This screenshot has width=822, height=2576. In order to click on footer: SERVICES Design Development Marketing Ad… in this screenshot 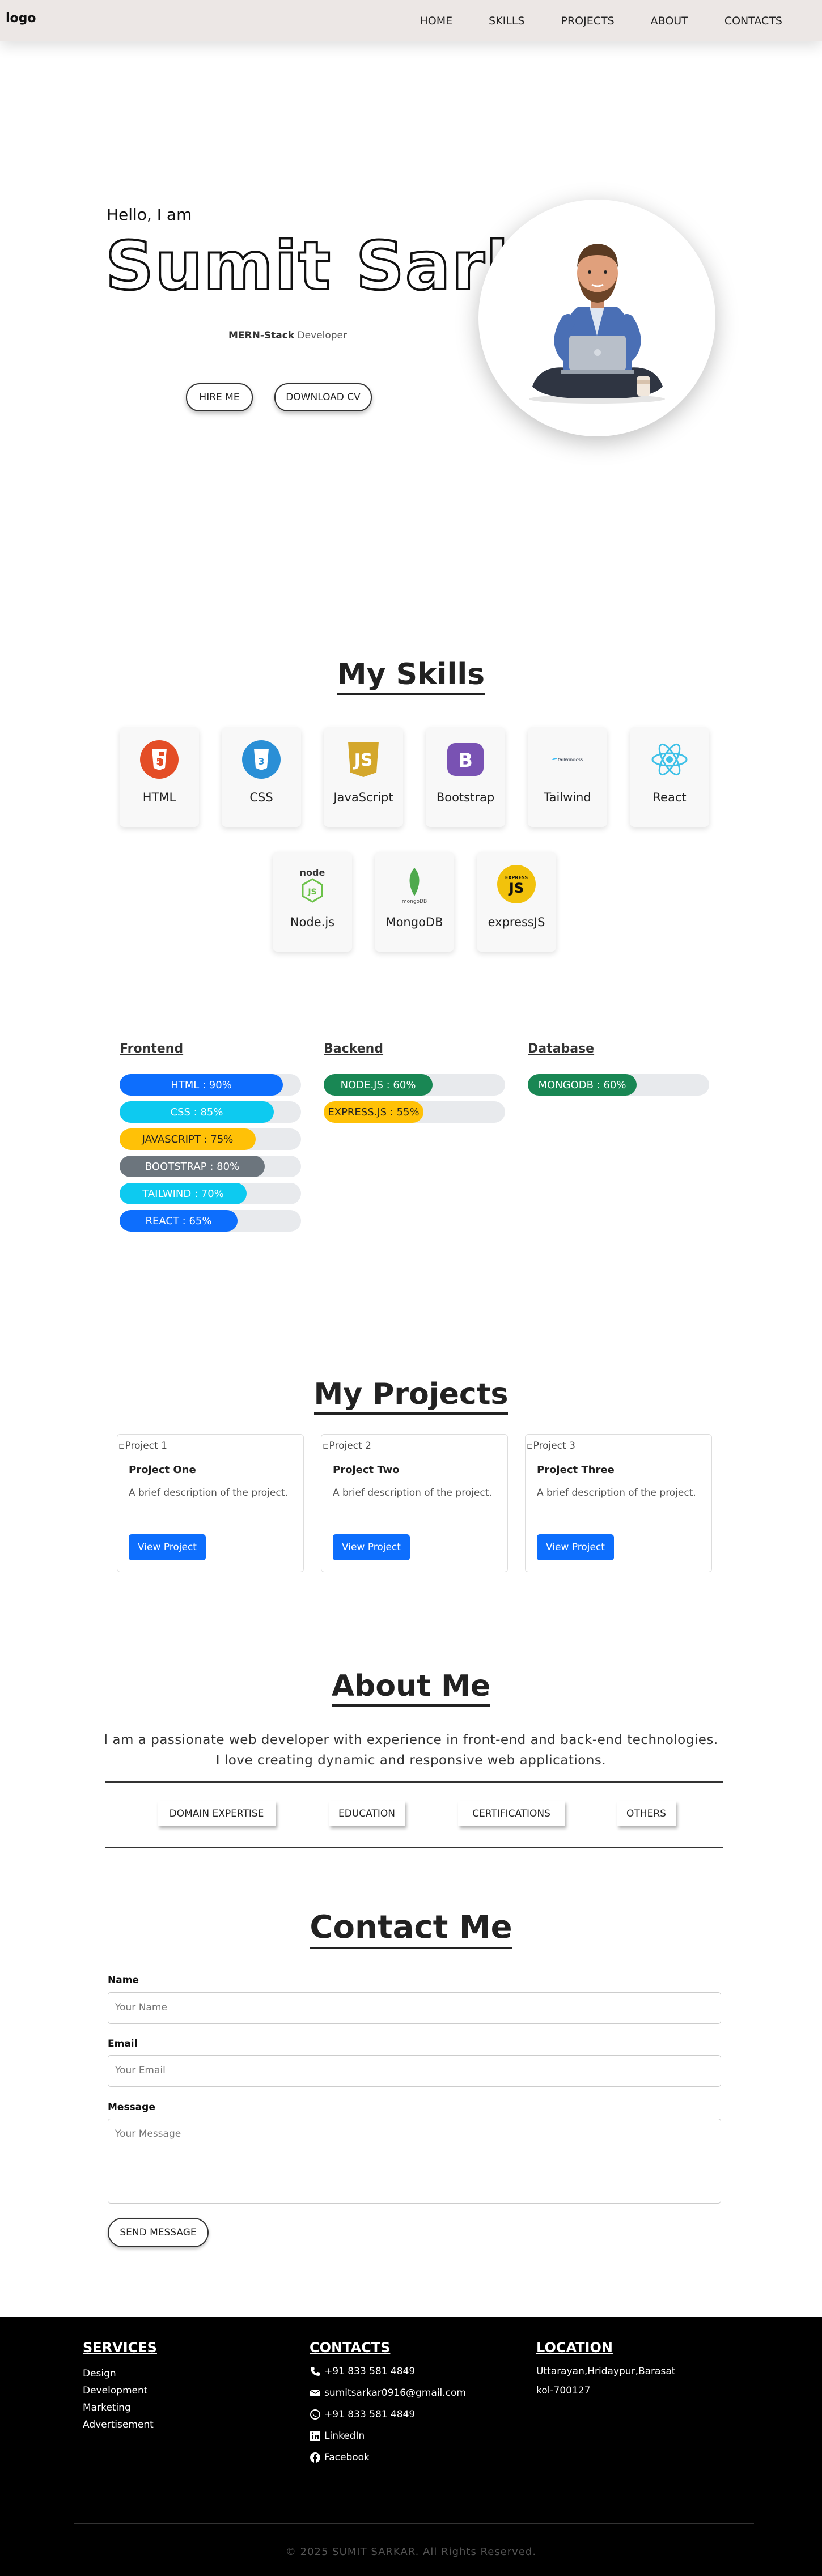, I will do `click(411, 2446)`.